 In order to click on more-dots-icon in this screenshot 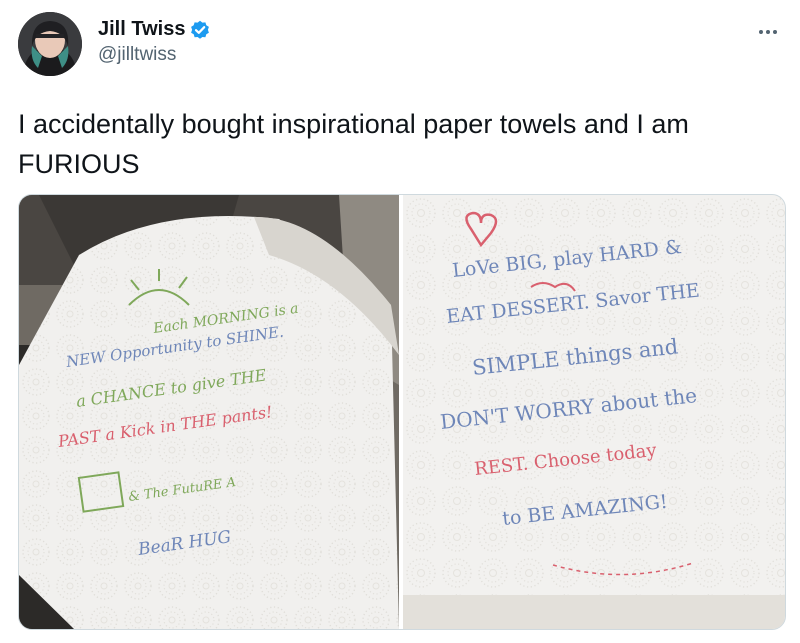, I will do `click(768, 32)`.